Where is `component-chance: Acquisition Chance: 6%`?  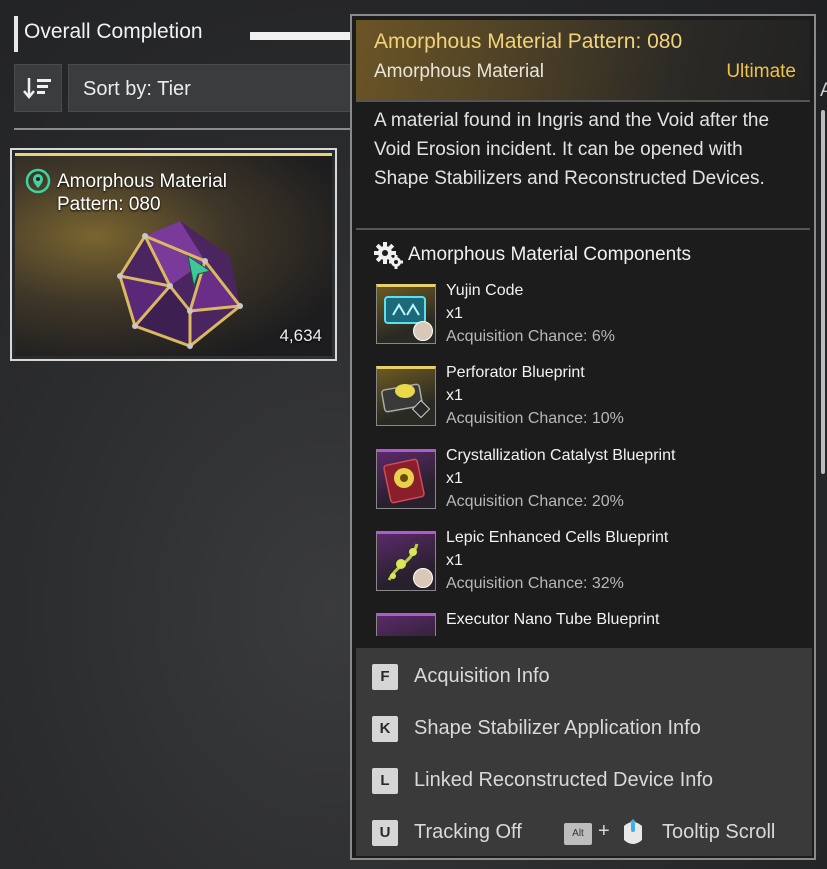 component-chance: Acquisition Chance: 6% is located at coordinates (530, 336).